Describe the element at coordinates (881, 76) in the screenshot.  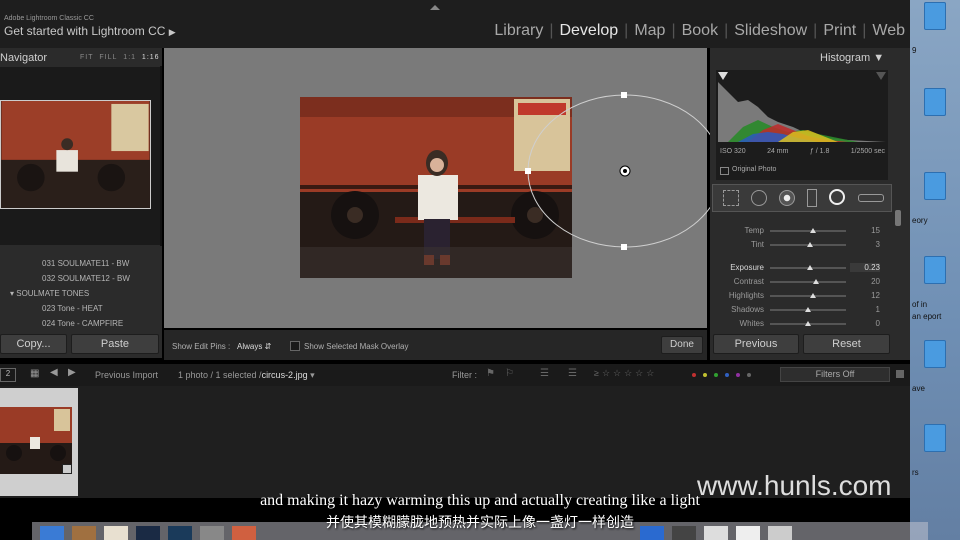
I see `highlight-clipping-icon` at that location.